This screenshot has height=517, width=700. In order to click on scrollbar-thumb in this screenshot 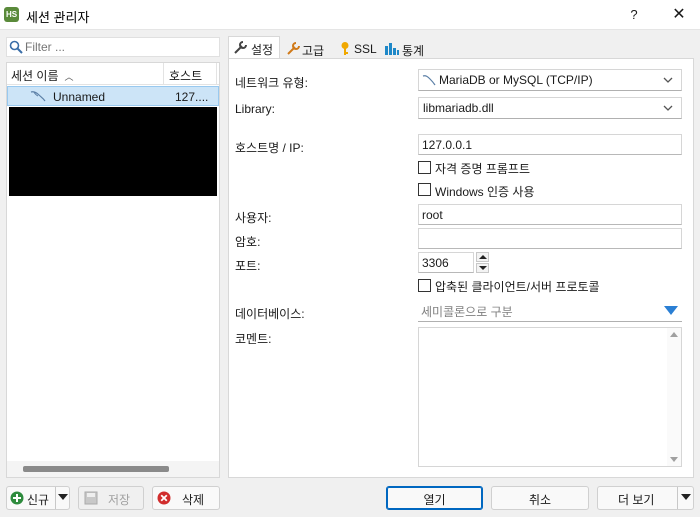, I will do `click(96, 469)`.